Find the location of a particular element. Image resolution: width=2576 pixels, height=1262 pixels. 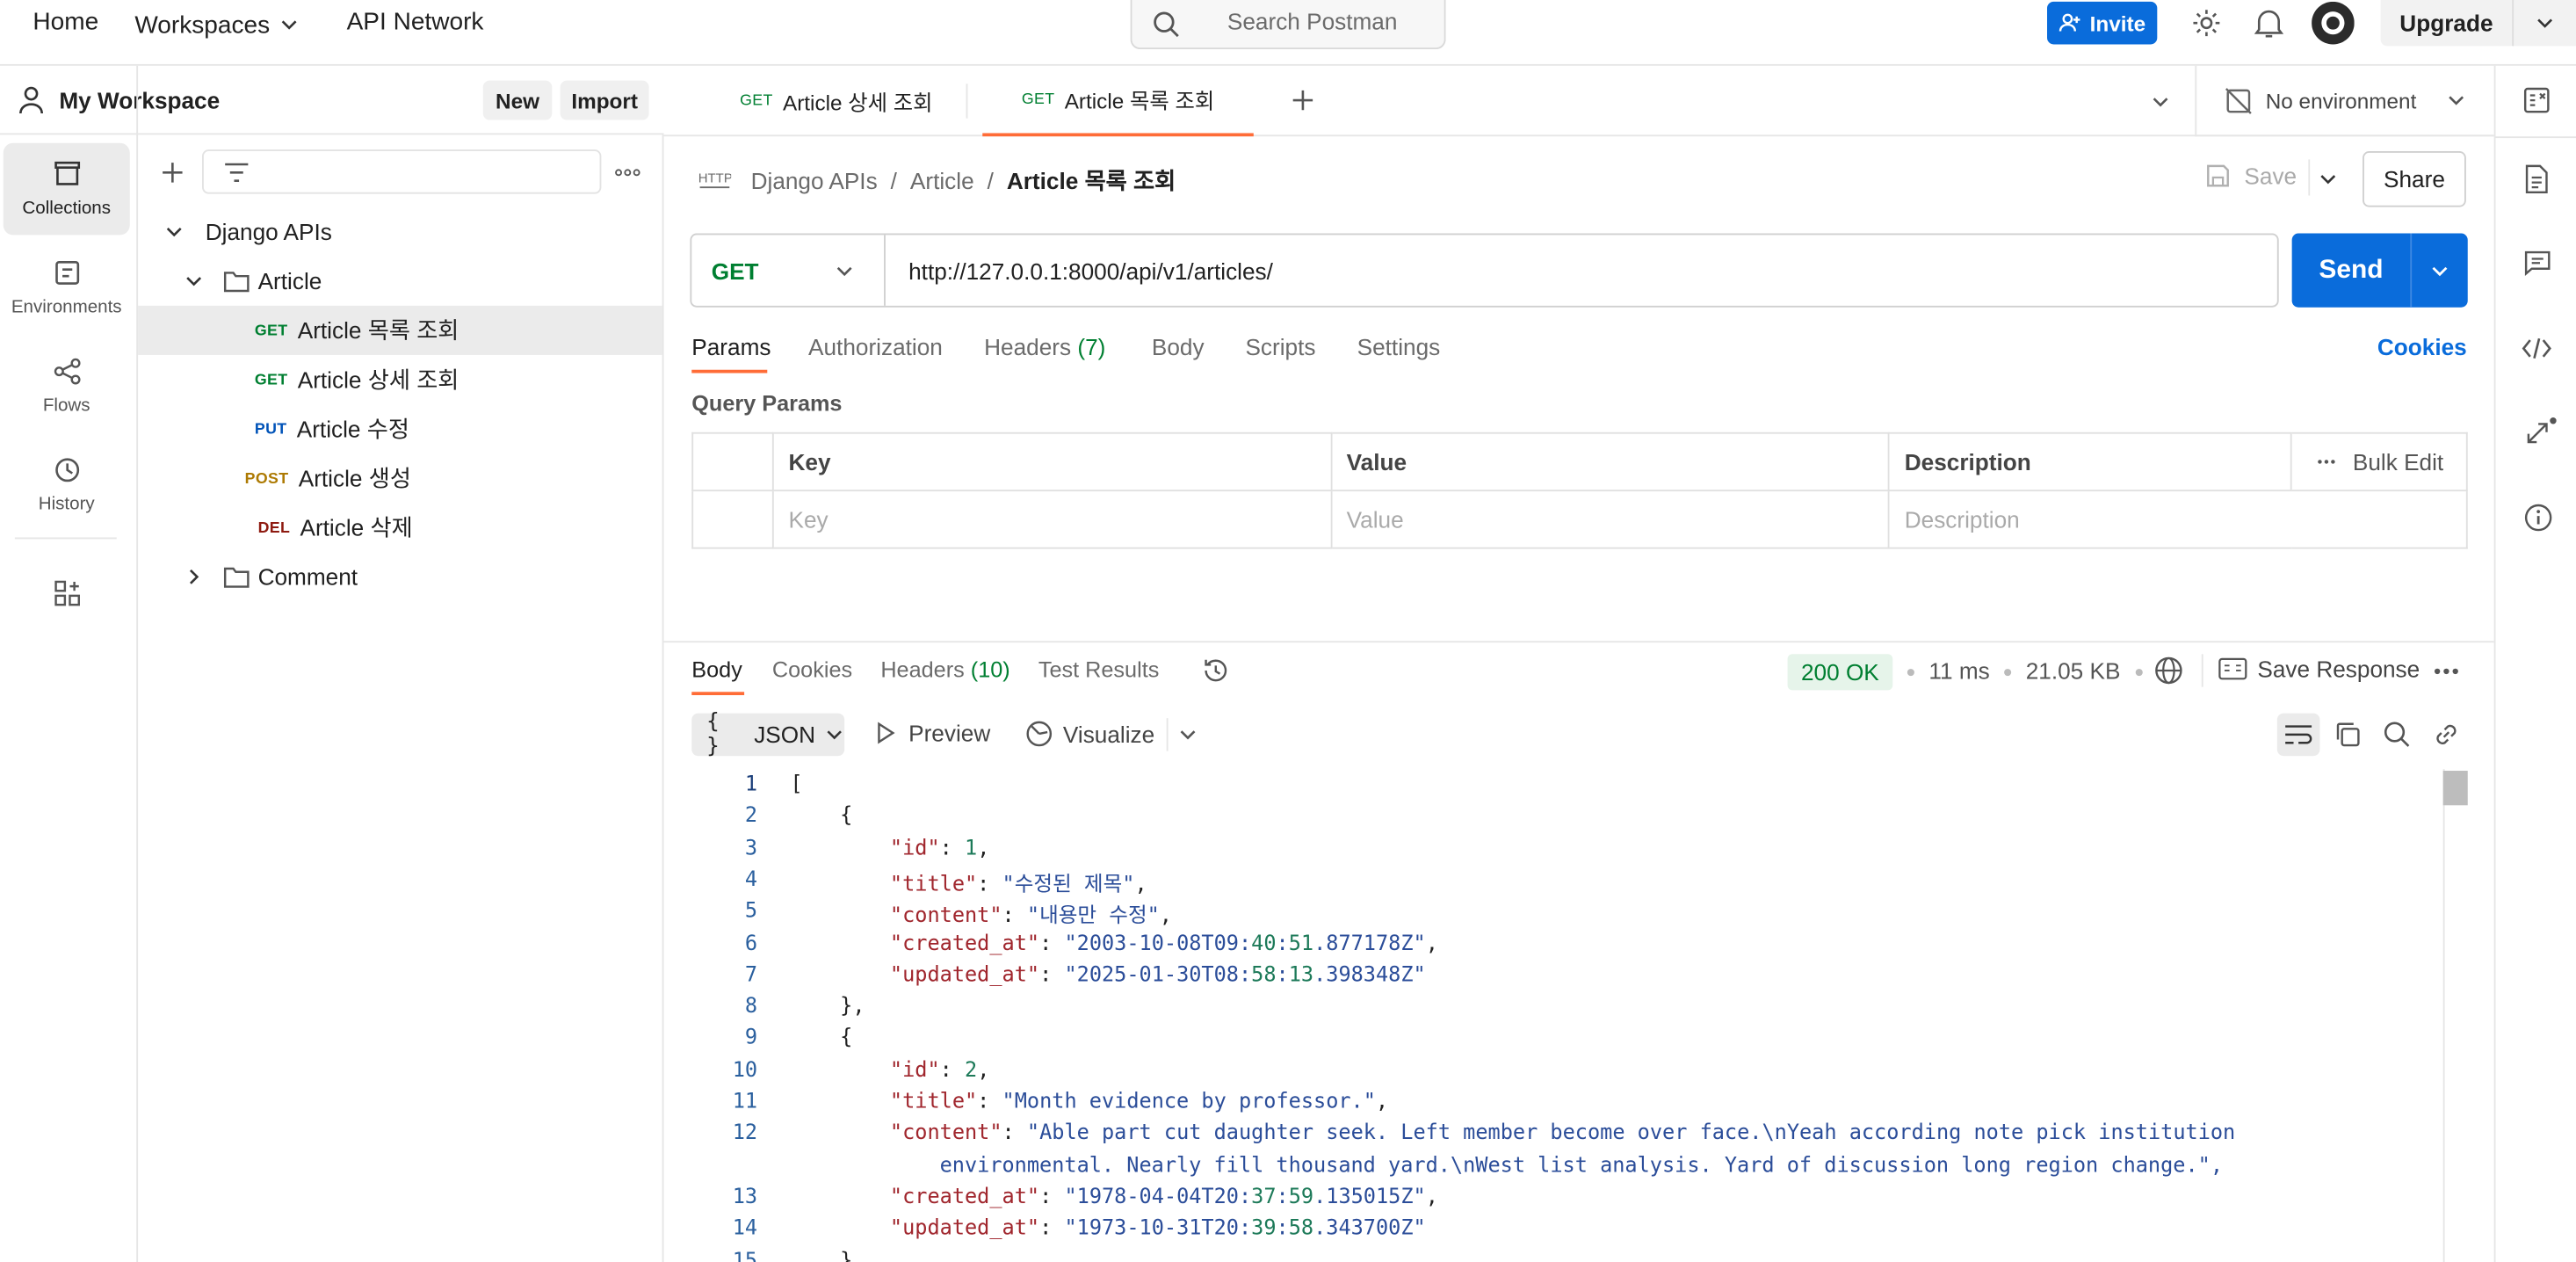

tab-article-detail: GET Article 상세 조회 is located at coordinates (836, 101).